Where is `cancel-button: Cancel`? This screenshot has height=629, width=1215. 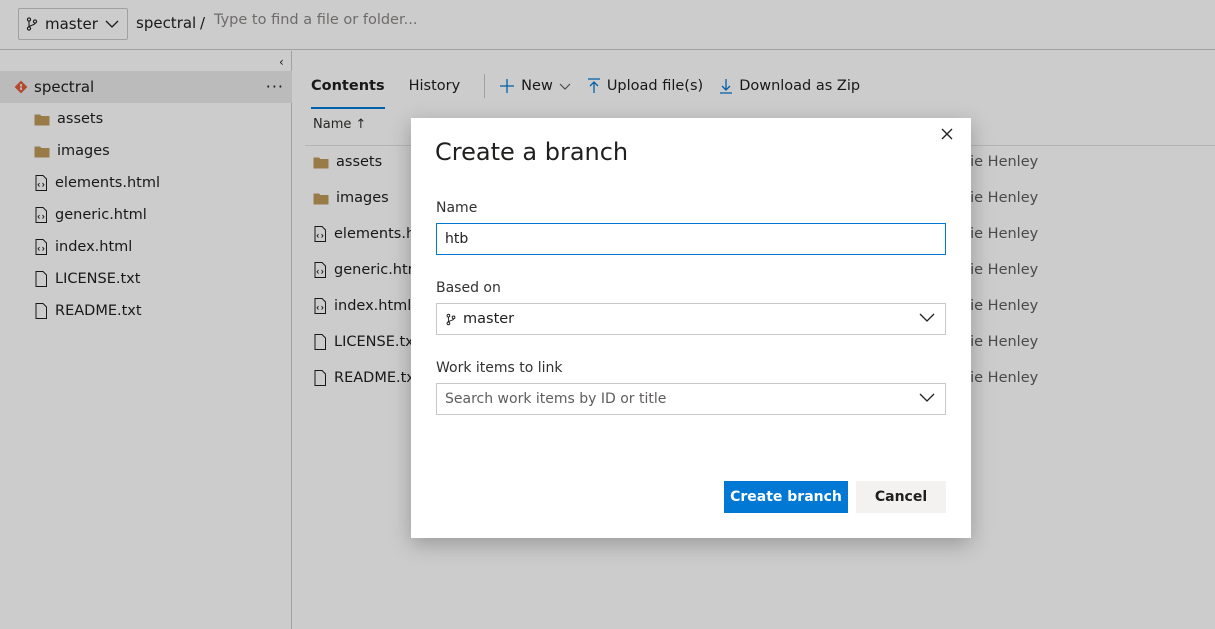 cancel-button: Cancel is located at coordinates (901, 497).